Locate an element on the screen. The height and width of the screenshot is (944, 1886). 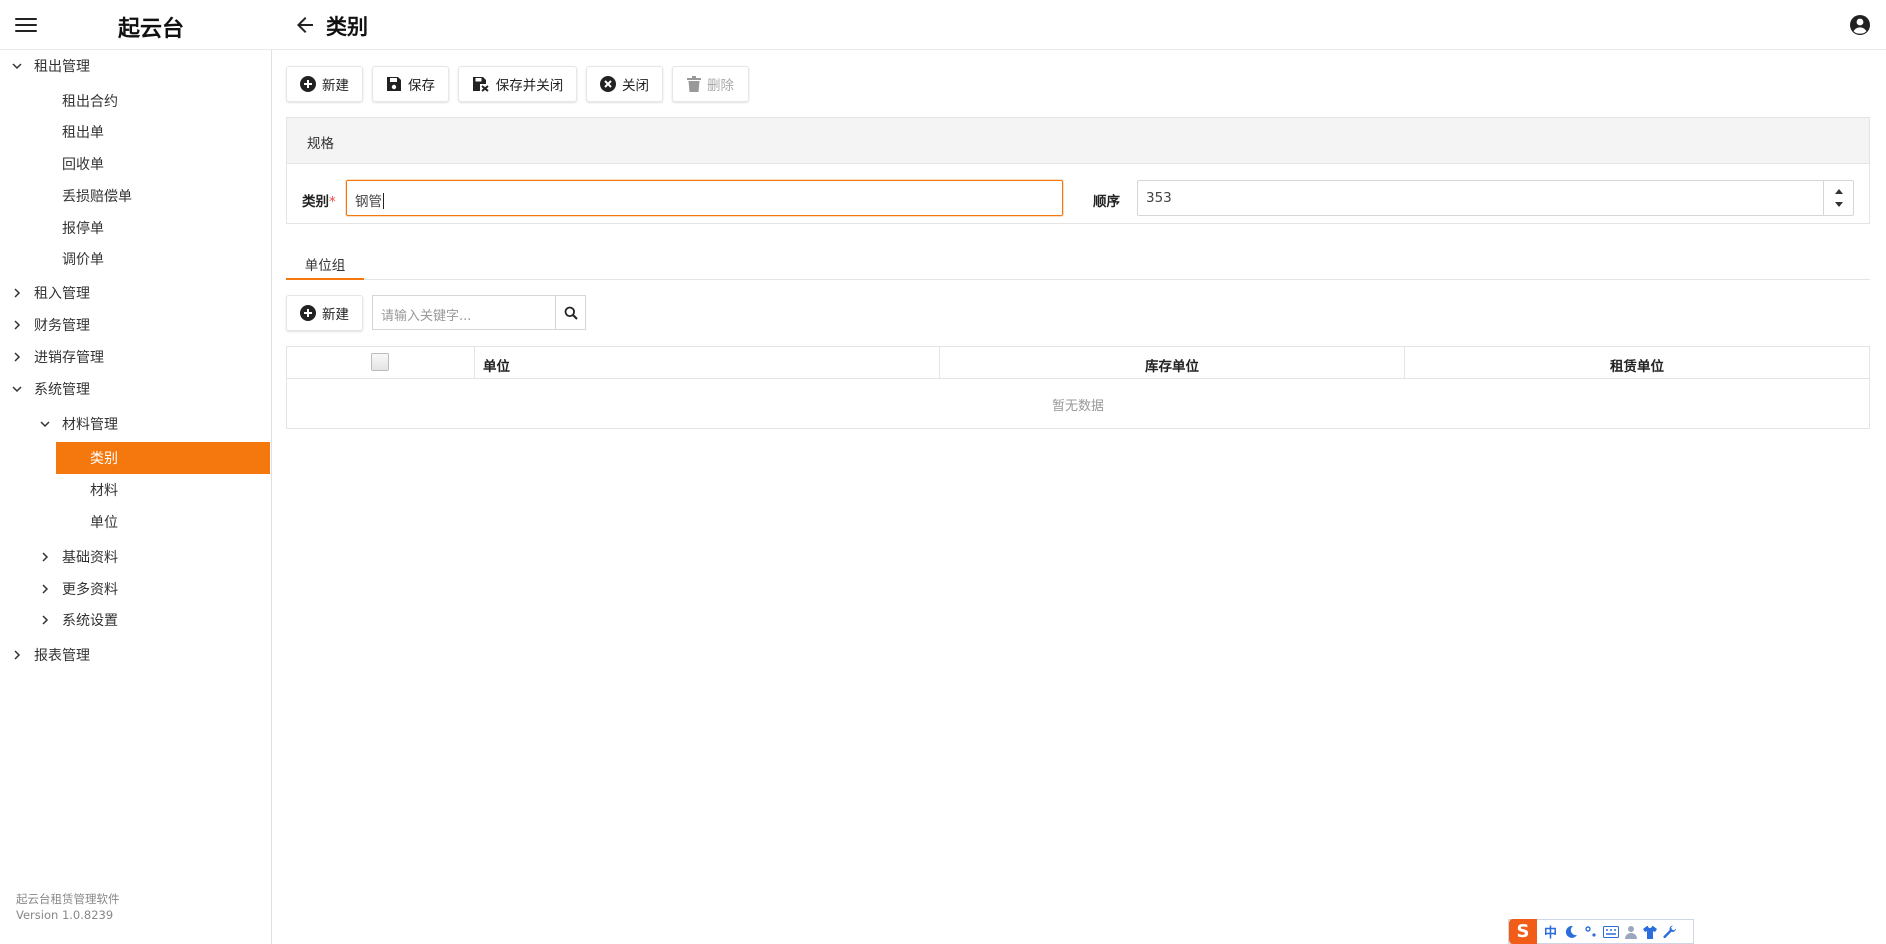
tab-unit-group: 单位组 is located at coordinates (325, 264).